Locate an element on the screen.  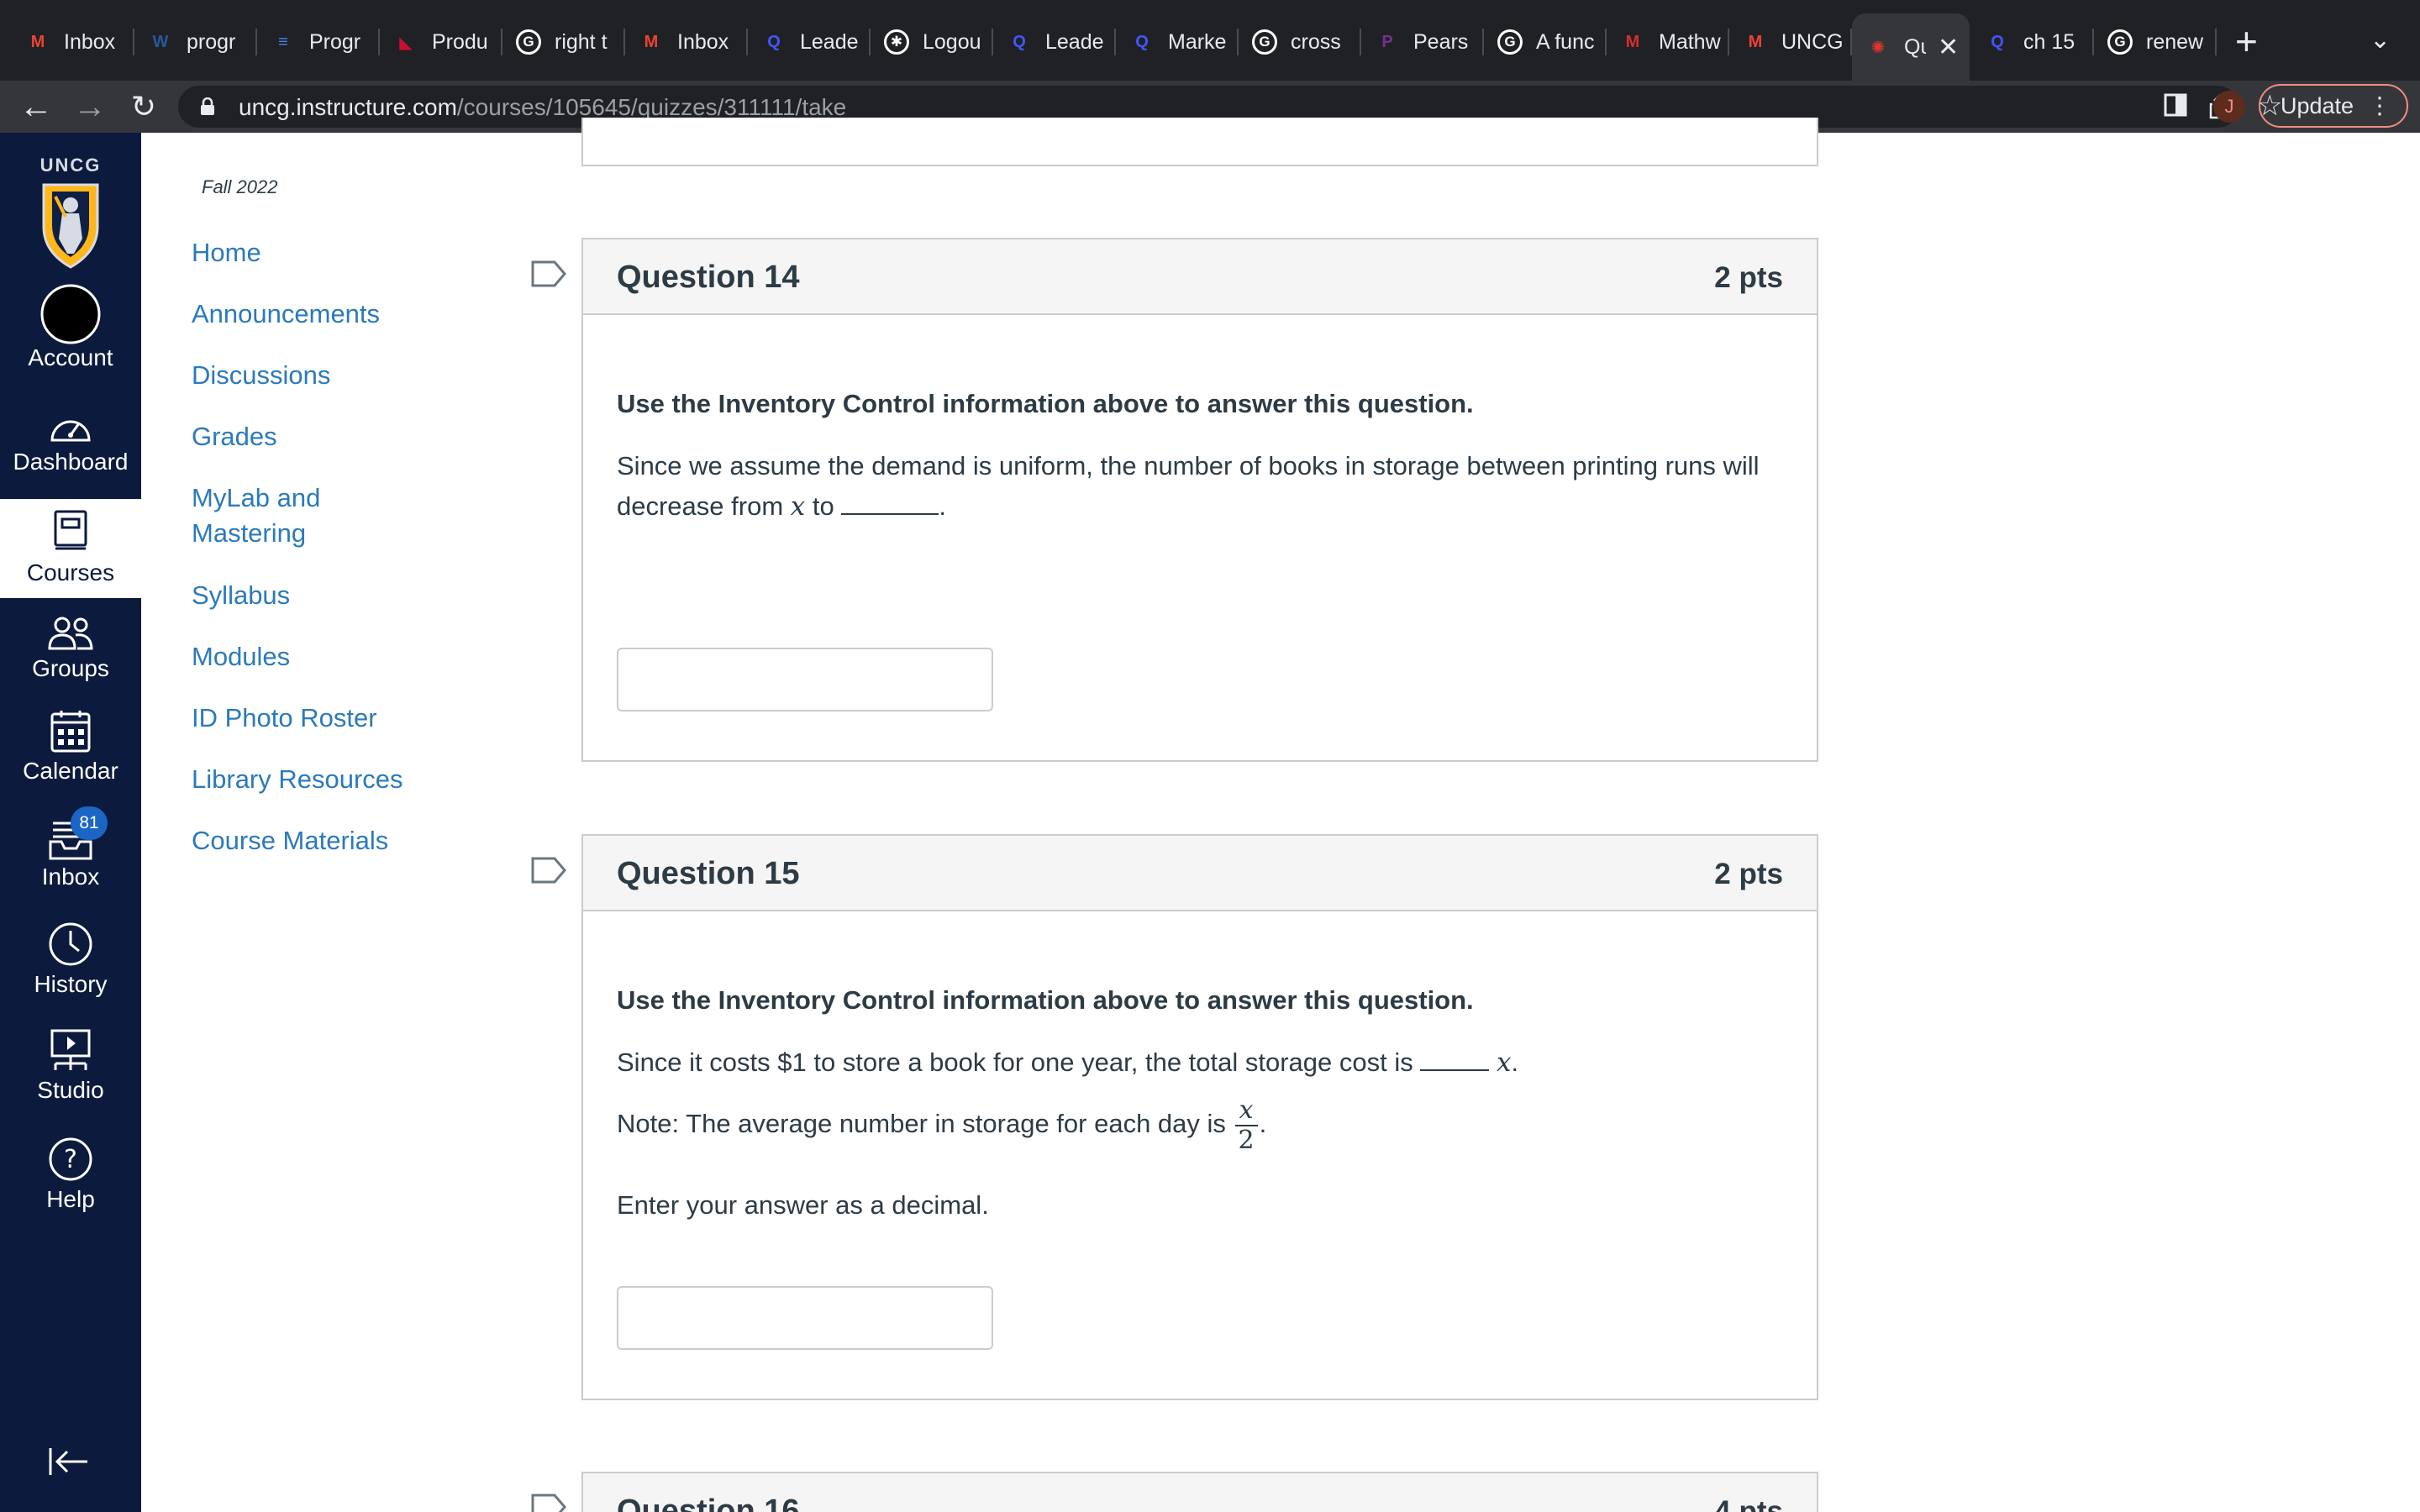
fraction-denominator: 2 is located at coordinates (1246, 1140).